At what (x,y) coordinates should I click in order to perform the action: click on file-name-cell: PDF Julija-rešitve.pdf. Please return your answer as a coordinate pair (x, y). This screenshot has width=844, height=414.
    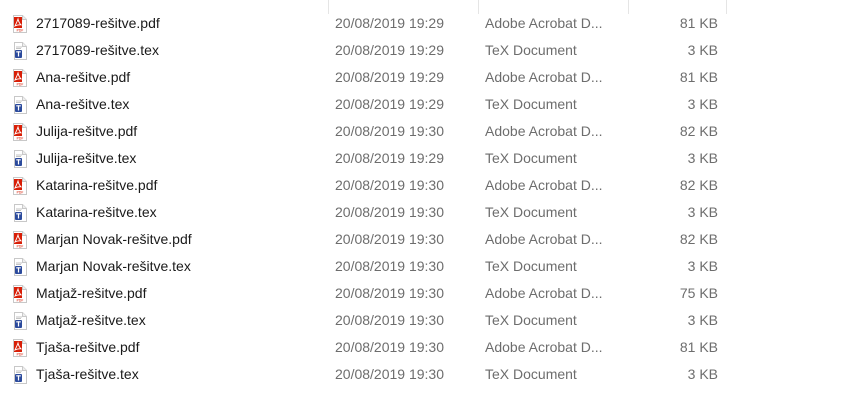
    Looking at the image, I should click on (168, 131).